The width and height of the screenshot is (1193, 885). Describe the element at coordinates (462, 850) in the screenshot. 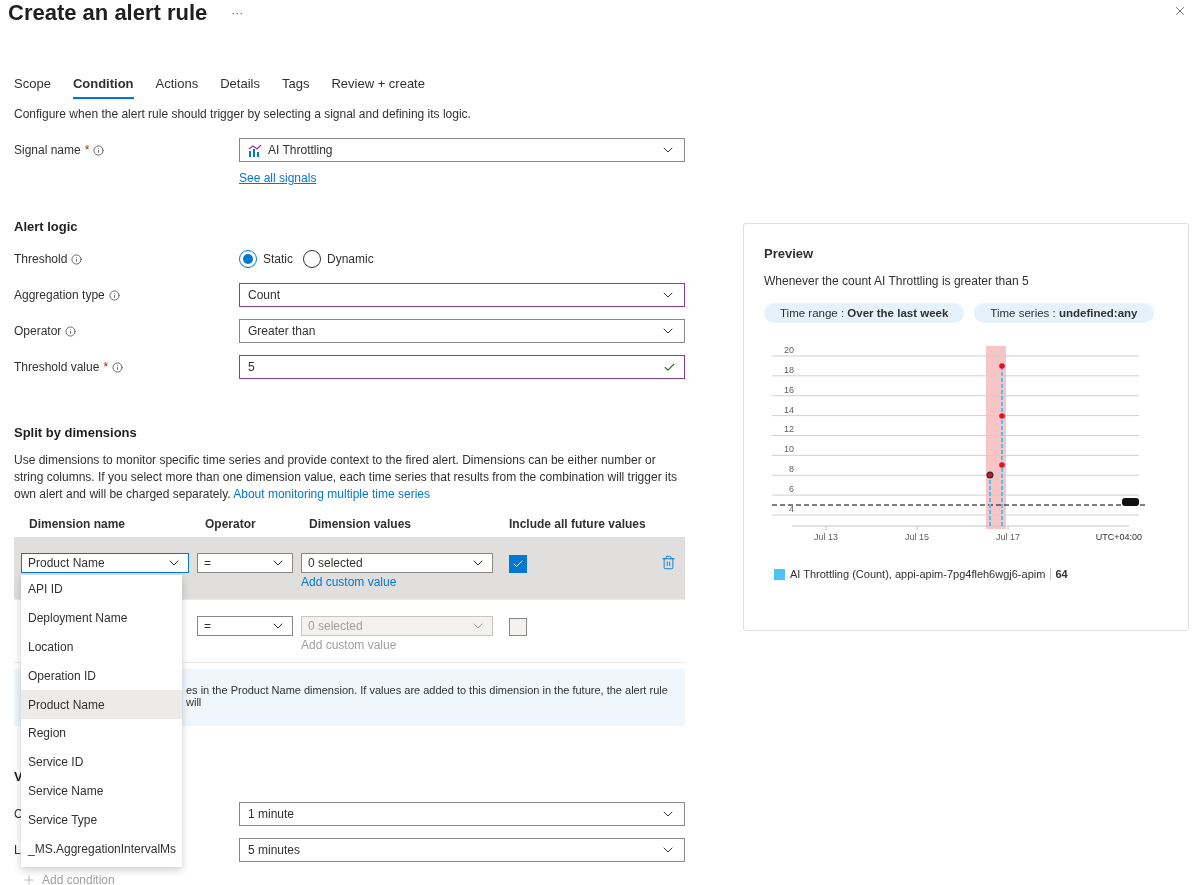

I see `select-field: 5 minutes` at that location.